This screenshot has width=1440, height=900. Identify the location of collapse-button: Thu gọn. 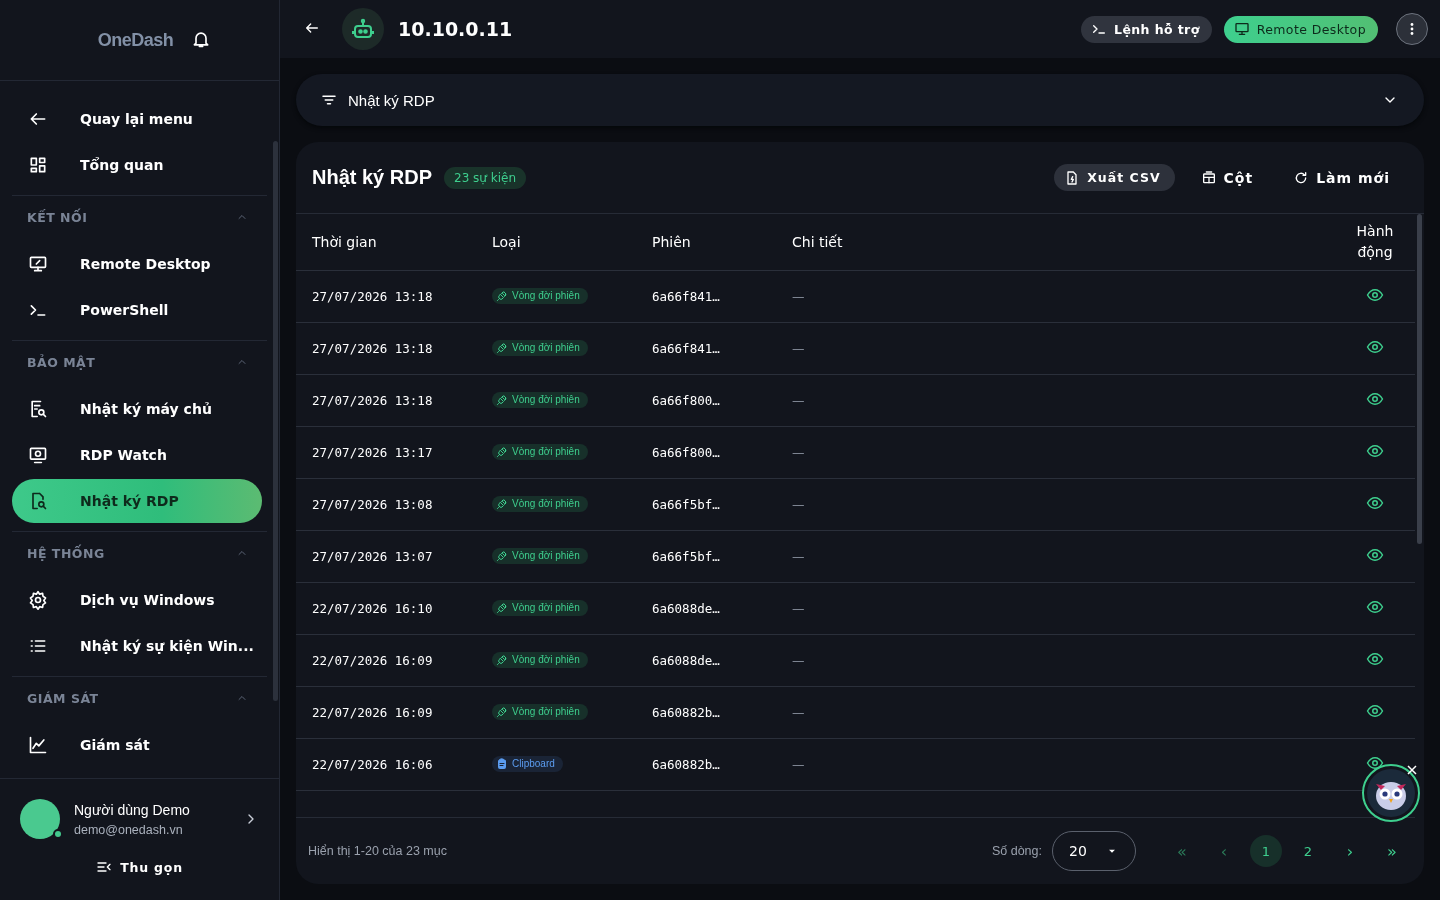
(139, 867).